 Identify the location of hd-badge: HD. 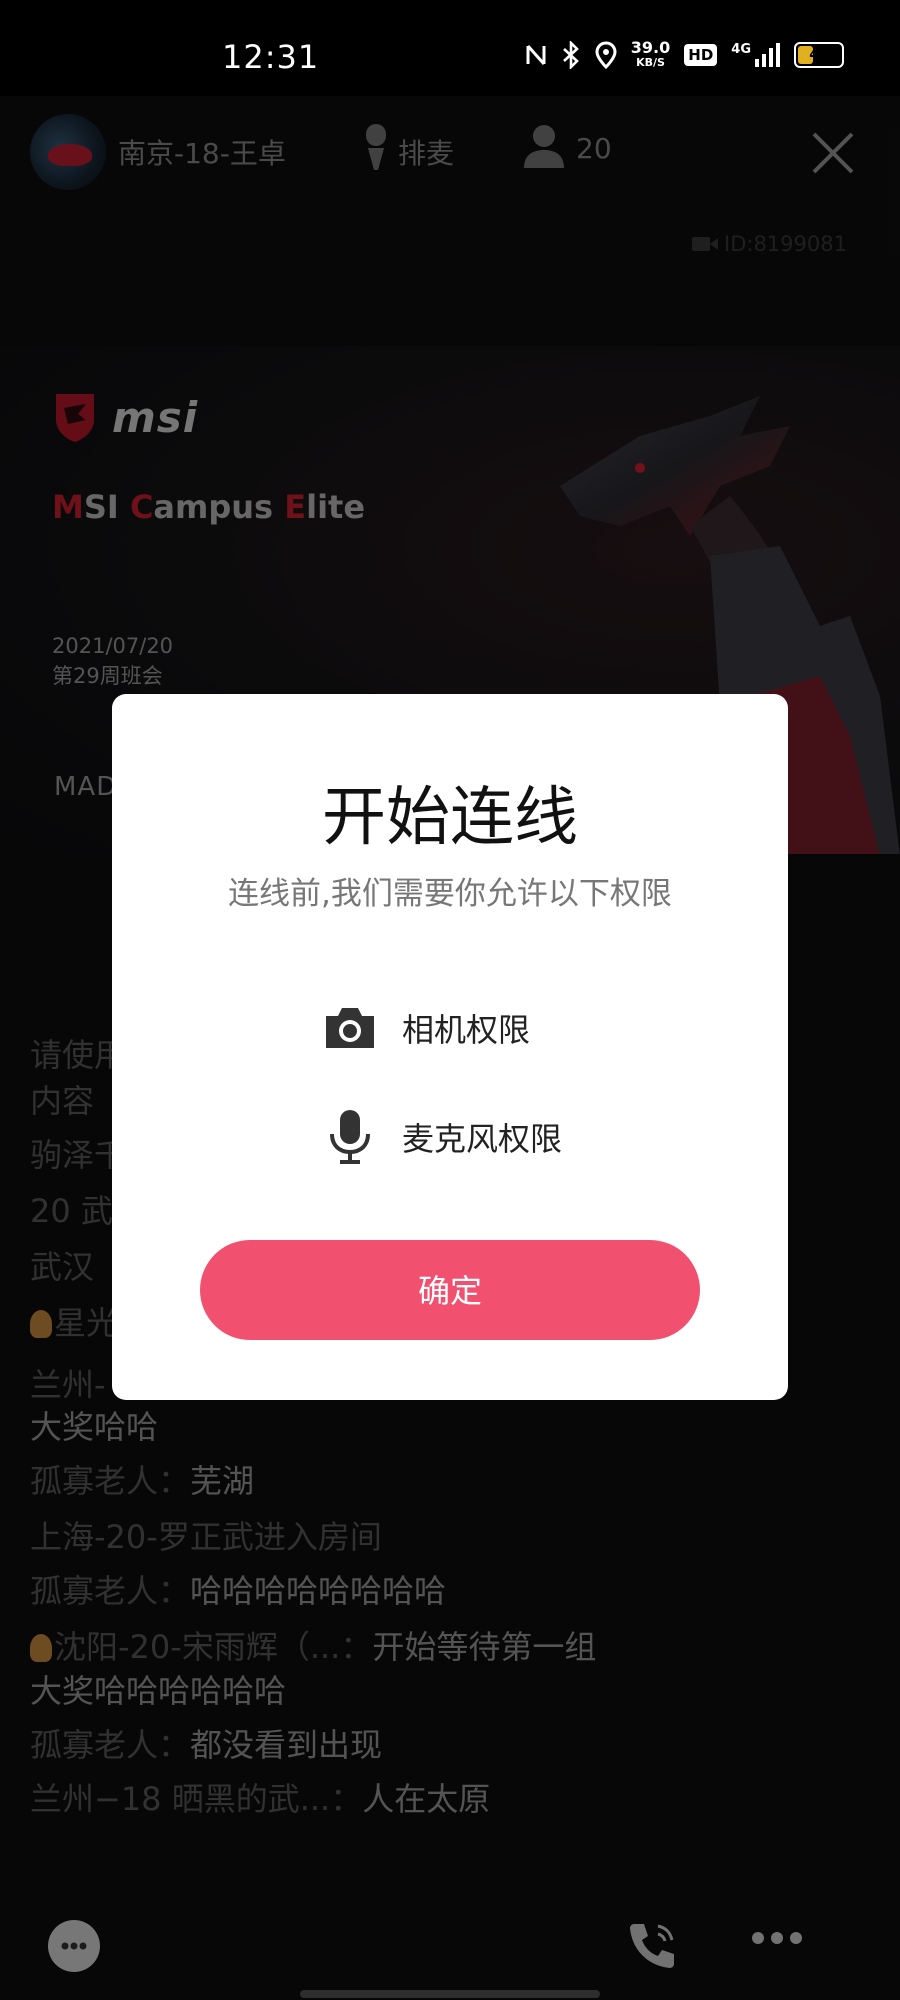
(701, 55).